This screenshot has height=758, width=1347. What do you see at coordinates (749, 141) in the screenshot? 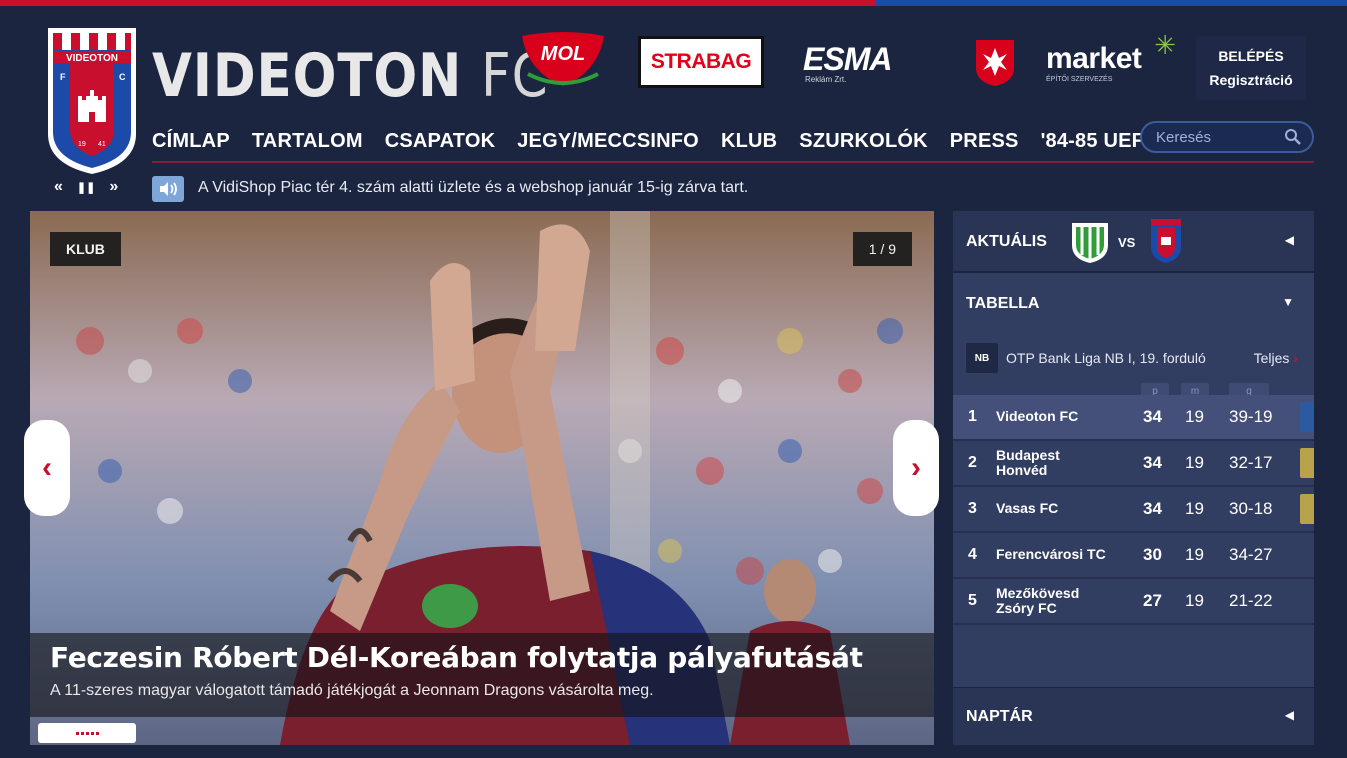
I see `nav-item-klub: KLUB` at bounding box center [749, 141].